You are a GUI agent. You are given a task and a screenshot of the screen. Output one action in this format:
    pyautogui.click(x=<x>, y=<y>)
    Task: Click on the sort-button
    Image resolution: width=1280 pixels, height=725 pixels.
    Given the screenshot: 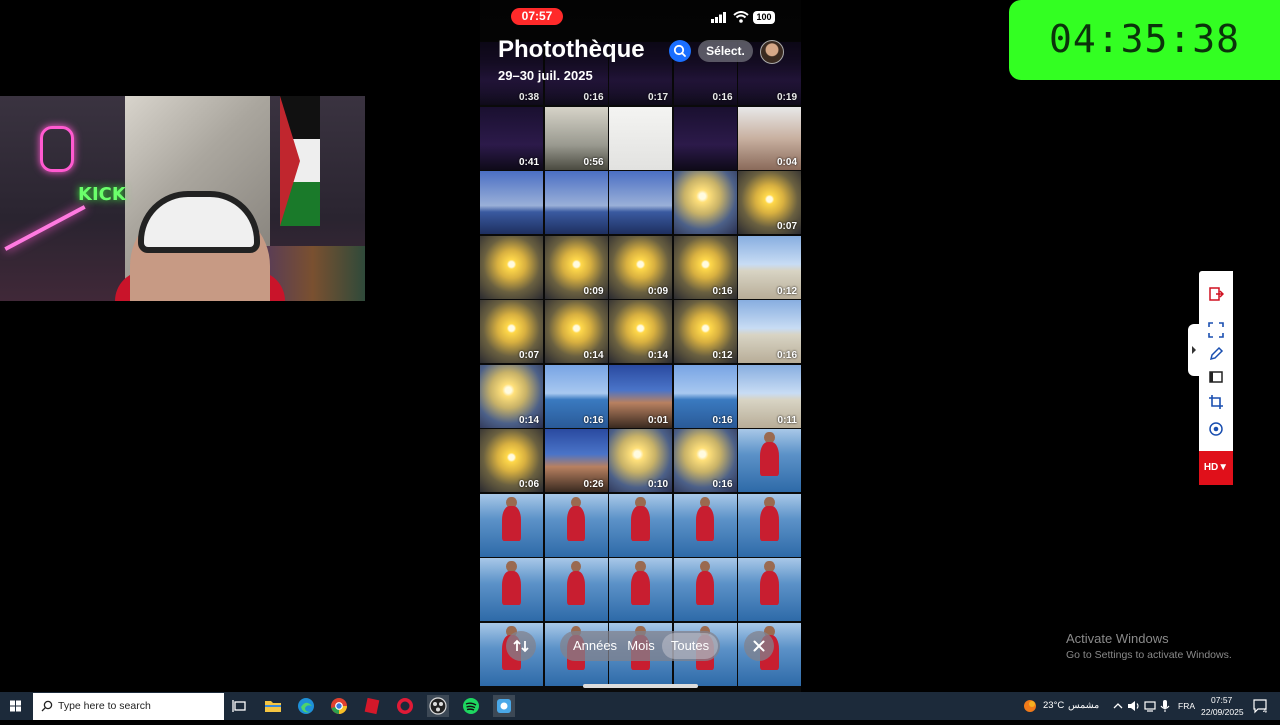 What is the action you would take?
    pyautogui.click(x=521, y=646)
    